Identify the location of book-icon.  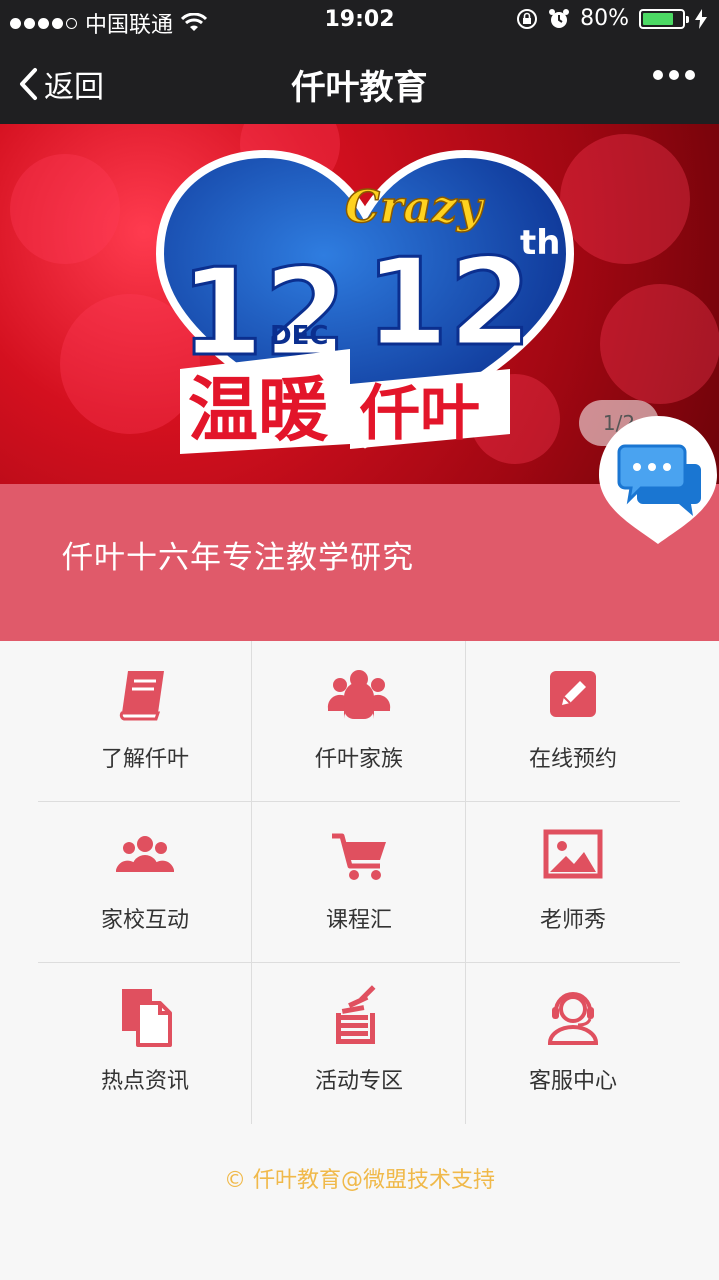
(141, 696).